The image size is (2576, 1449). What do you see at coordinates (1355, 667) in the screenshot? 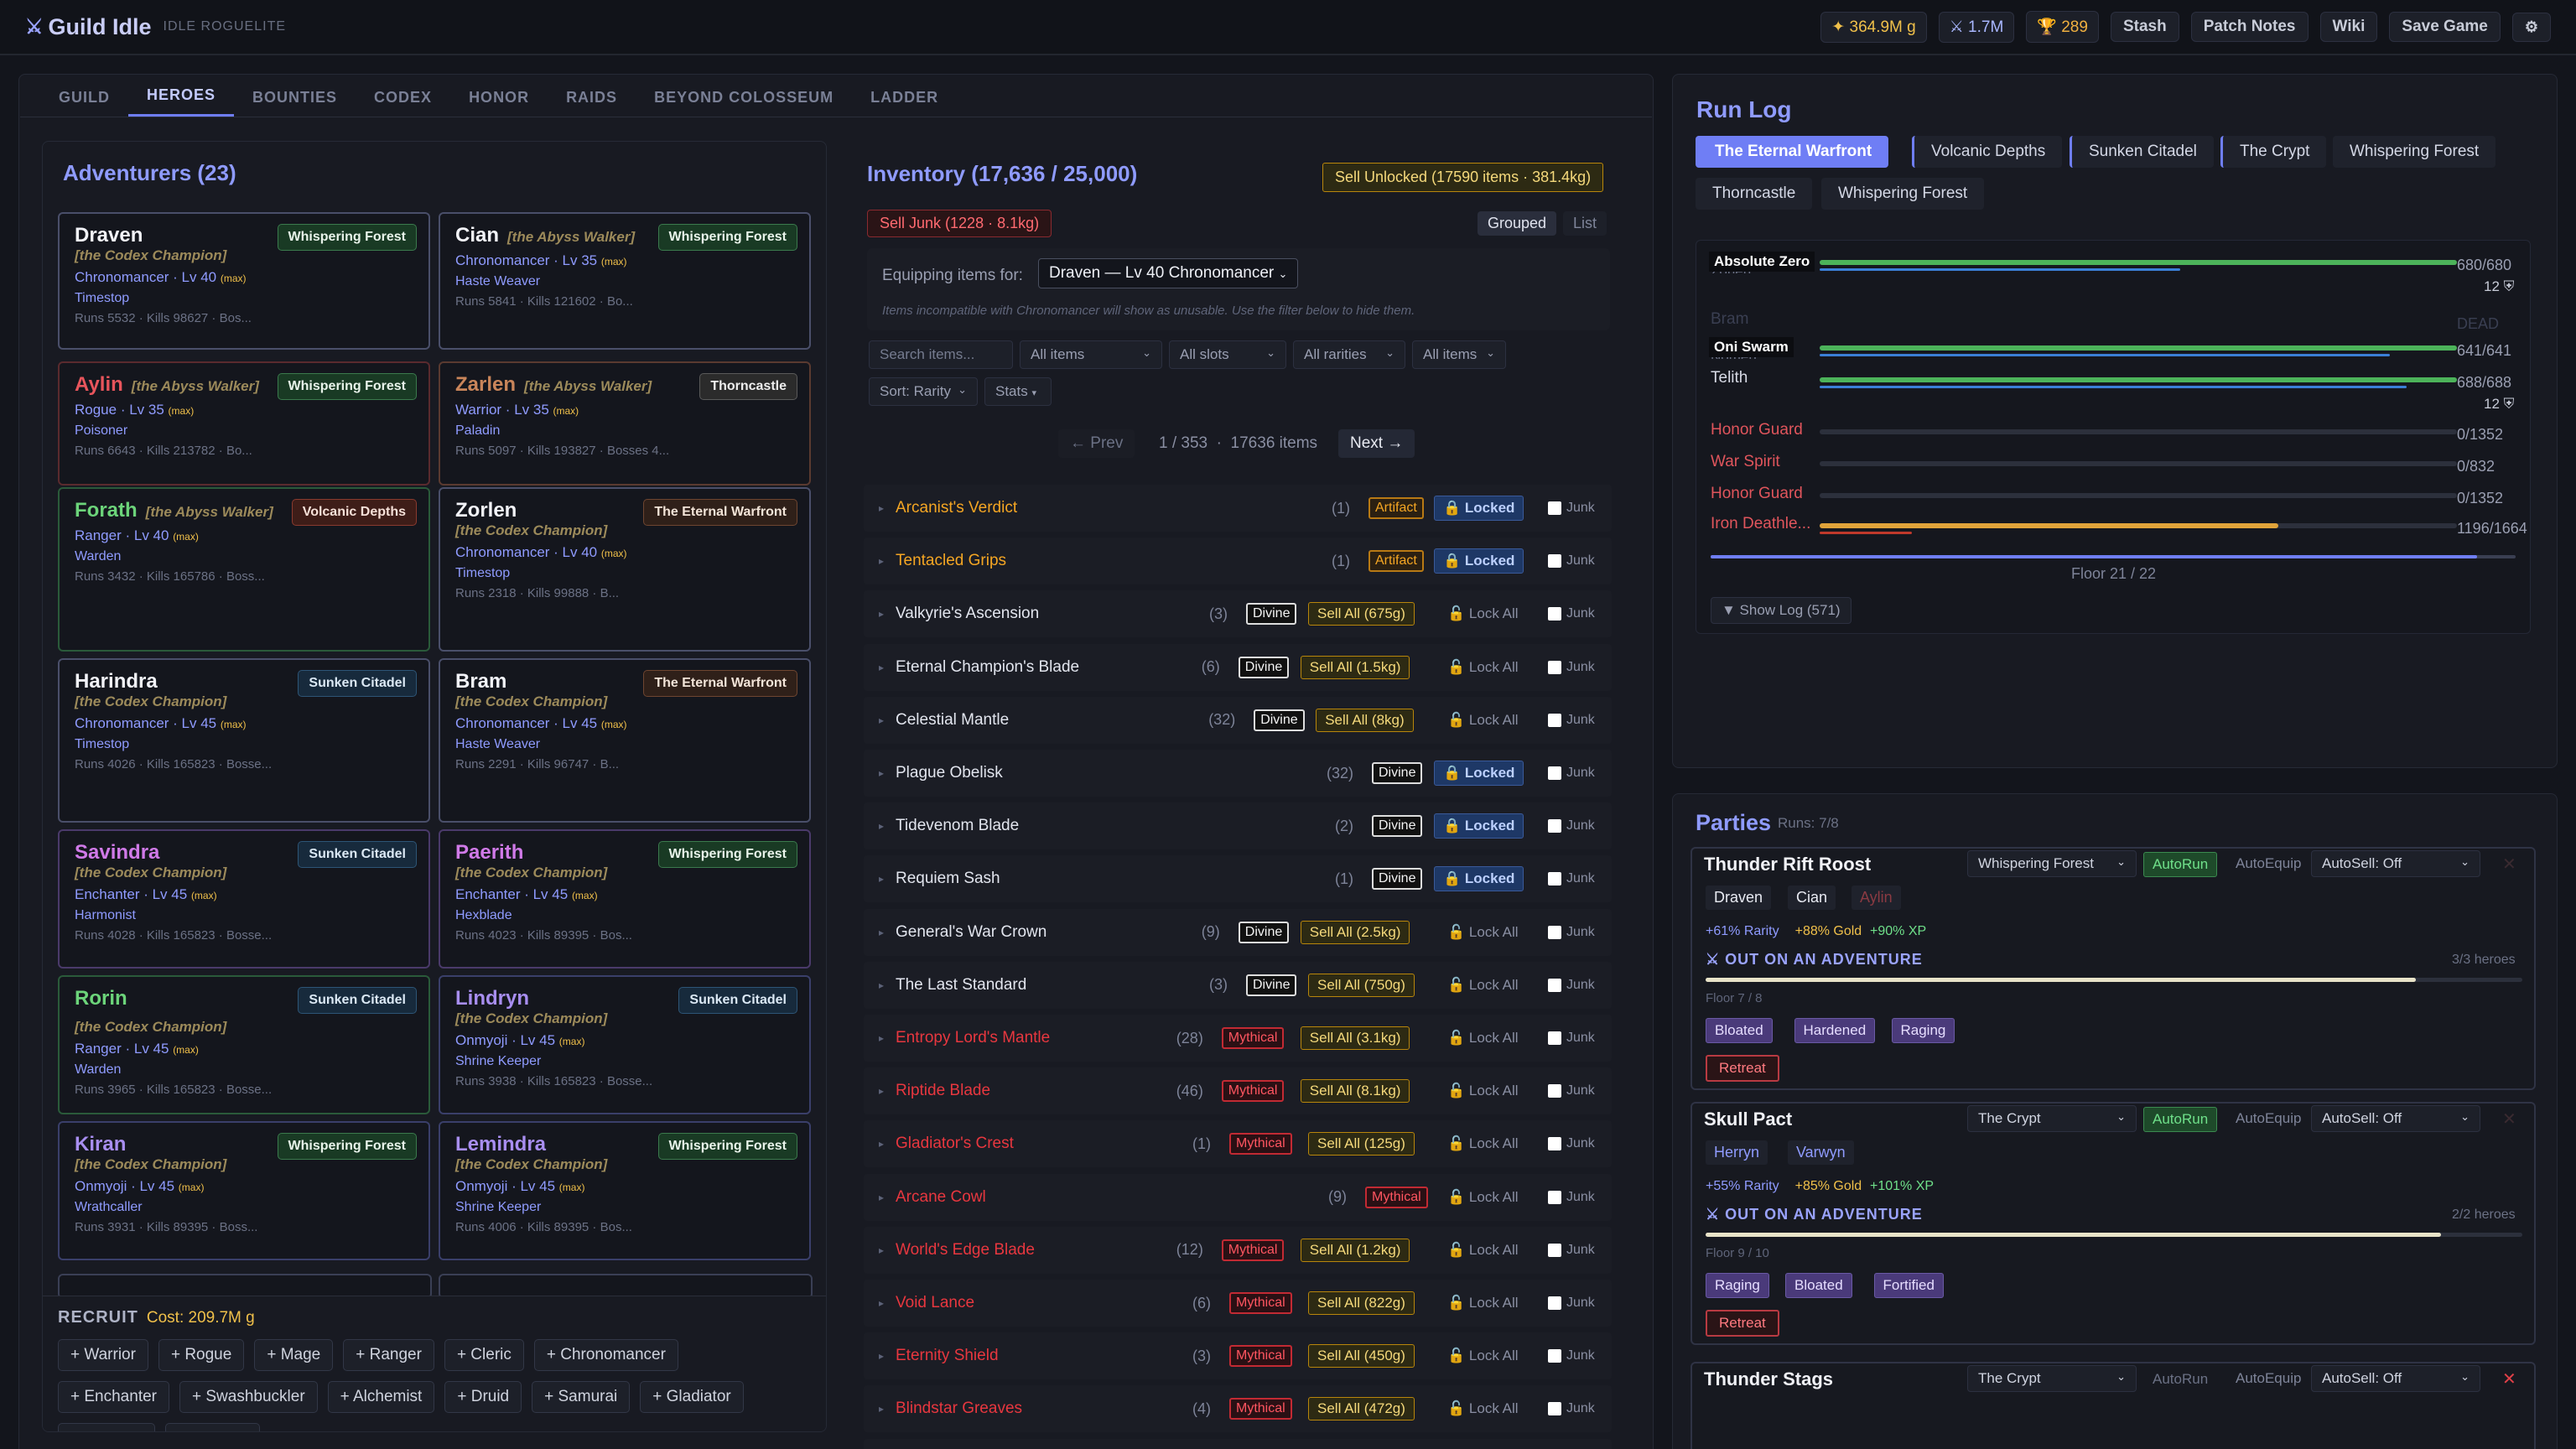
I see `sell-all-button: Sell All (1.5kg)` at bounding box center [1355, 667].